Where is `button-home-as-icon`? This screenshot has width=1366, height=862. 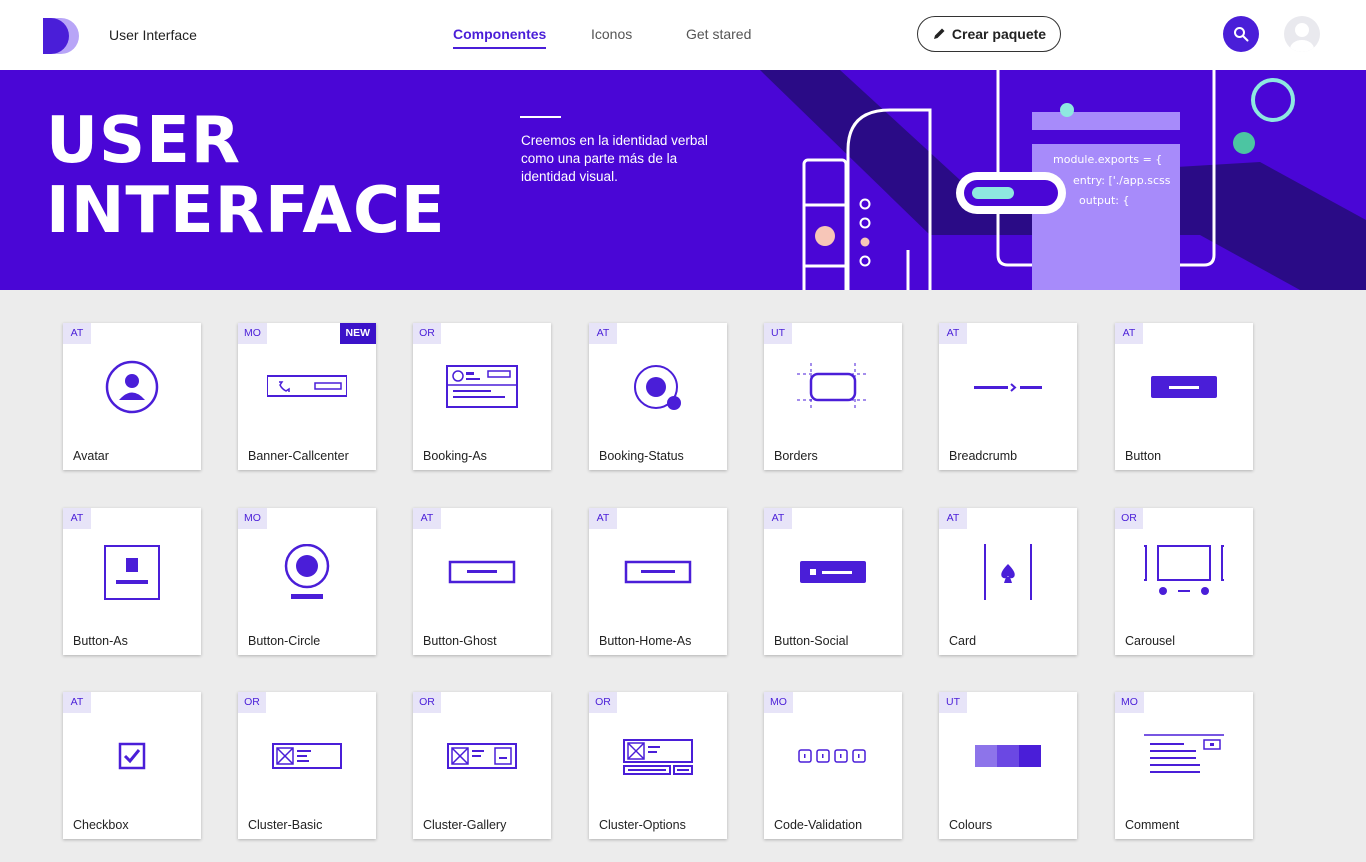 button-home-as-icon is located at coordinates (658, 572).